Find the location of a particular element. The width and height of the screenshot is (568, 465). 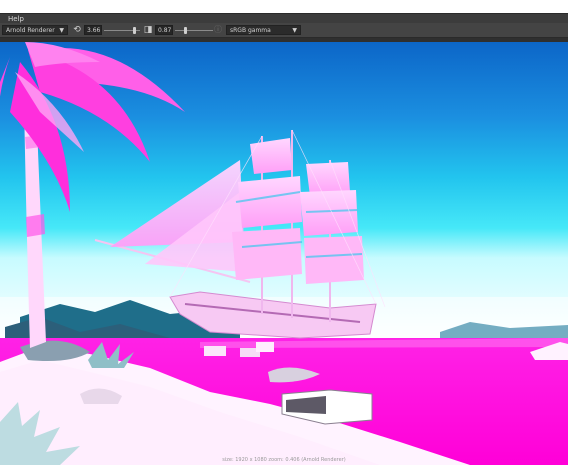

gamma-slider-handle is located at coordinates (185, 30).